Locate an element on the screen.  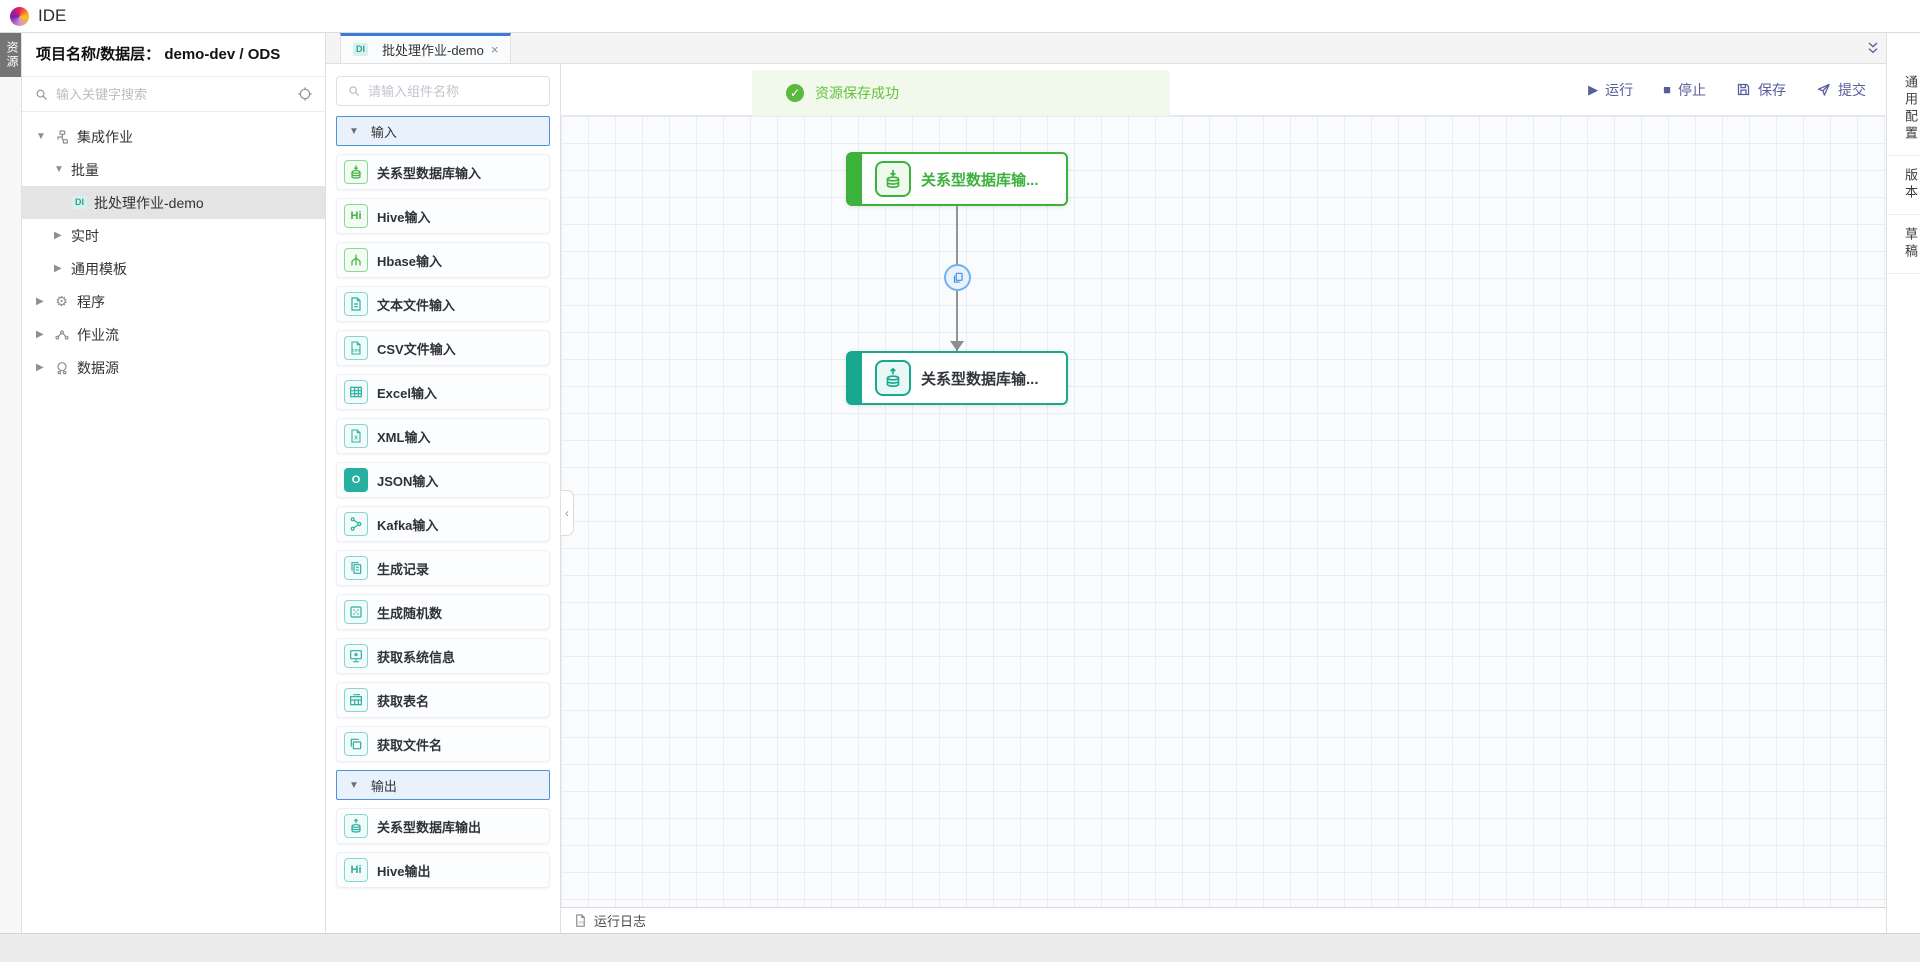
project-header-value: demo-dev / ODS is located at coordinates (222, 54).